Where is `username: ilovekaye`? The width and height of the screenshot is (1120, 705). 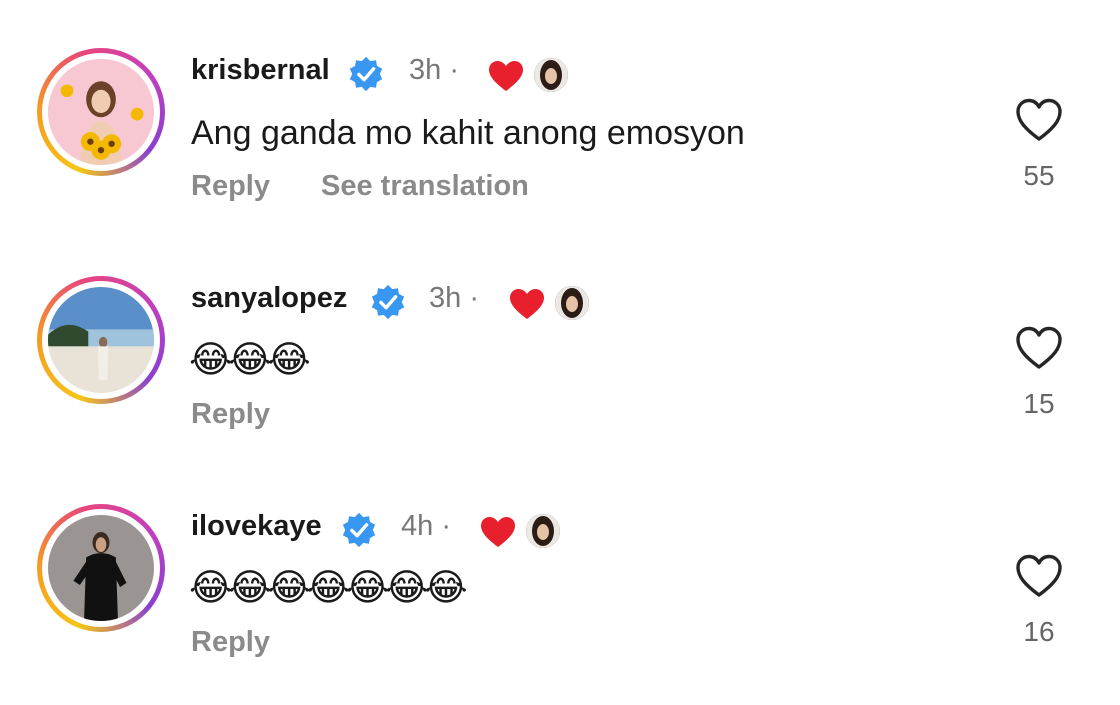 username: ilovekaye is located at coordinates (256, 526).